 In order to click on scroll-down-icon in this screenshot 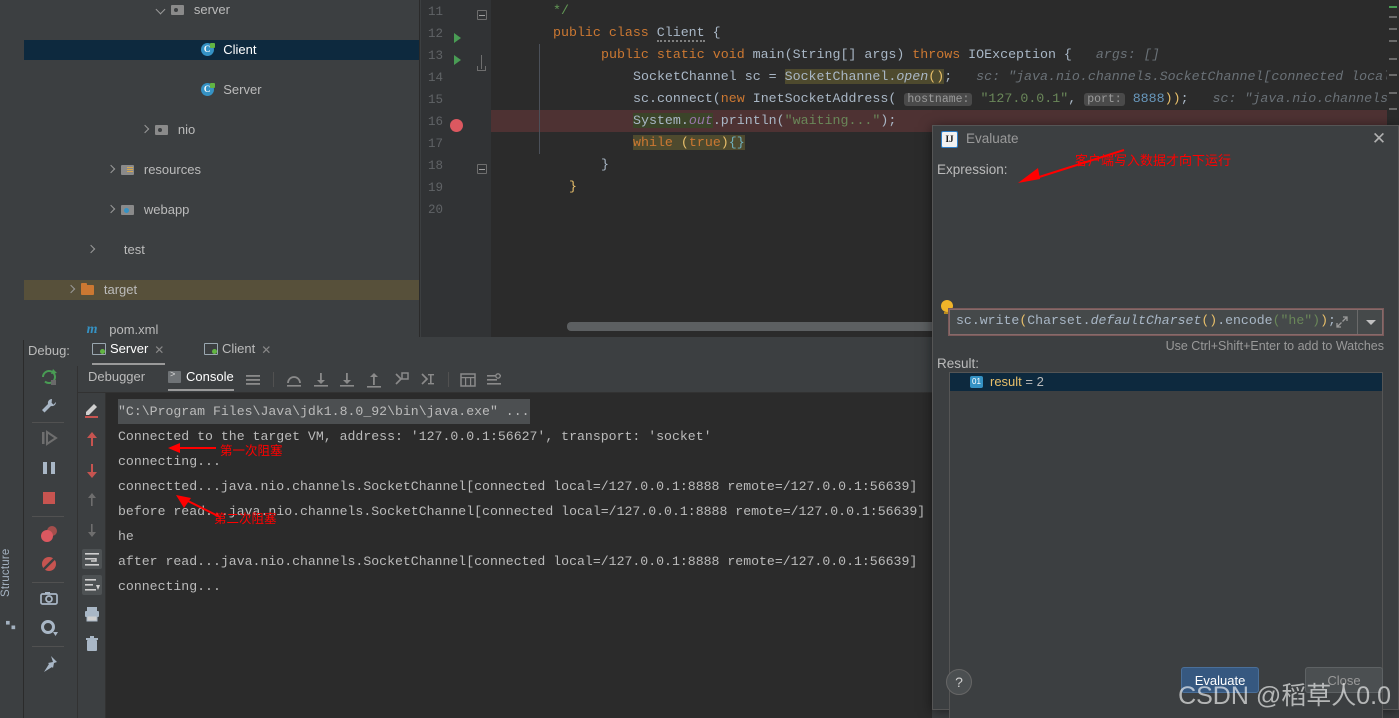, I will do `click(92, 470)`.